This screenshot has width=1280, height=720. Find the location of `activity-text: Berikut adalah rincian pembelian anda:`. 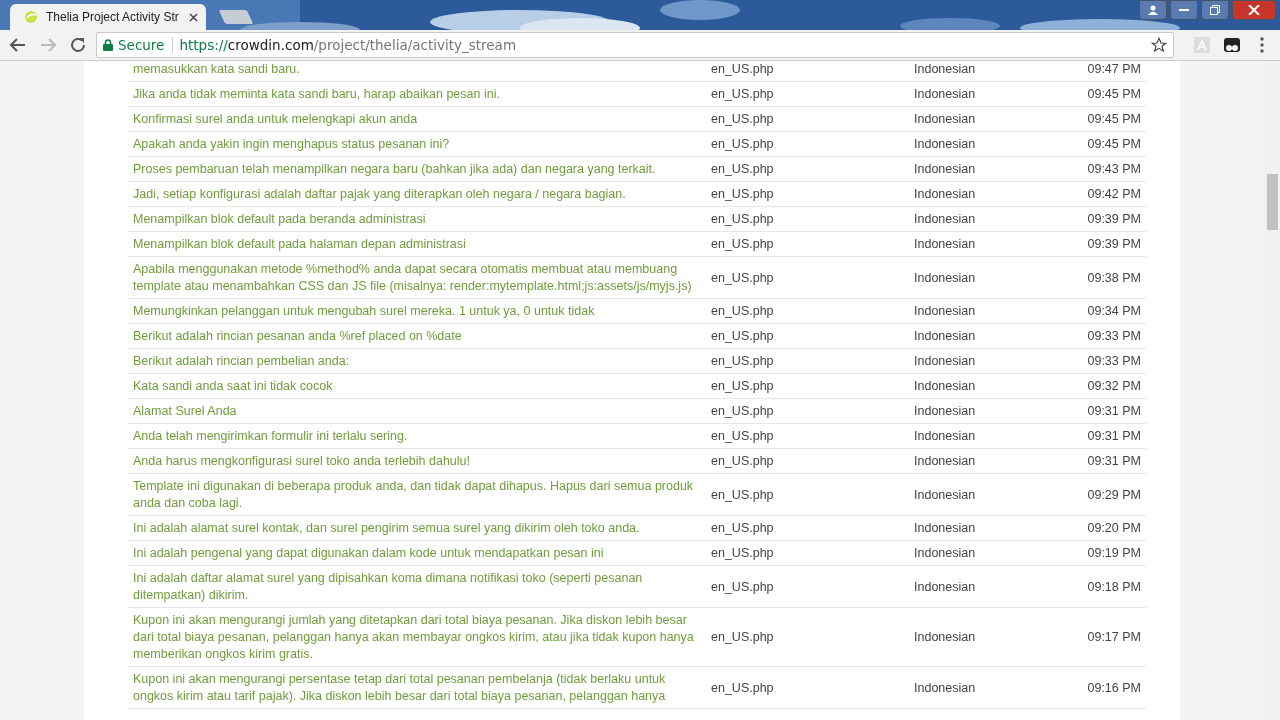

activity-text: Berikut adalah rincian pembelian anda: is located at coordinates (417, 361).